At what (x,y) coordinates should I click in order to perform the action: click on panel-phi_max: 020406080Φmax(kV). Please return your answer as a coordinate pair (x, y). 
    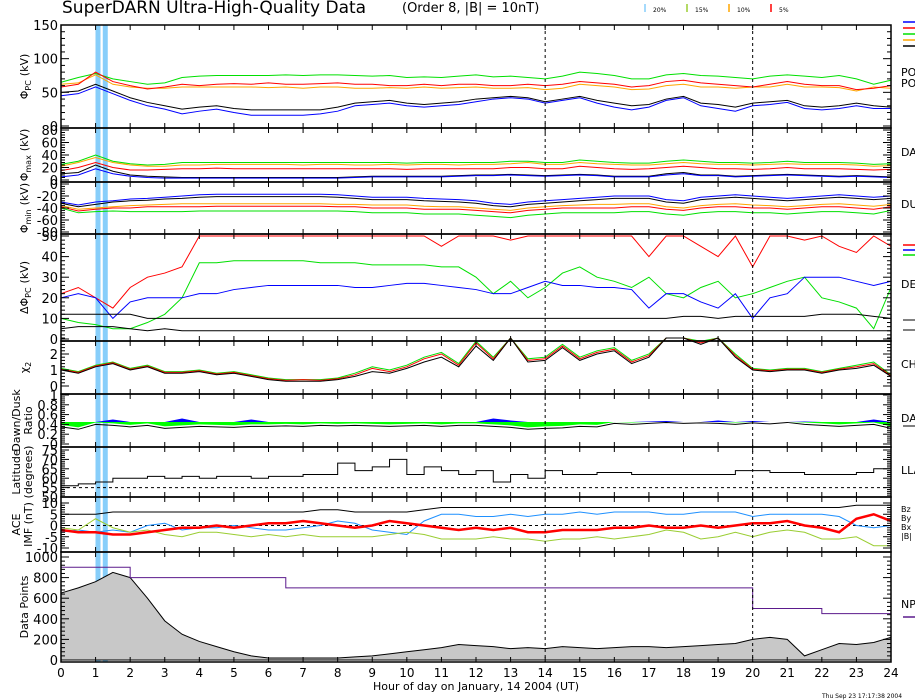
    Looking at the image, I should click on (455, 156).